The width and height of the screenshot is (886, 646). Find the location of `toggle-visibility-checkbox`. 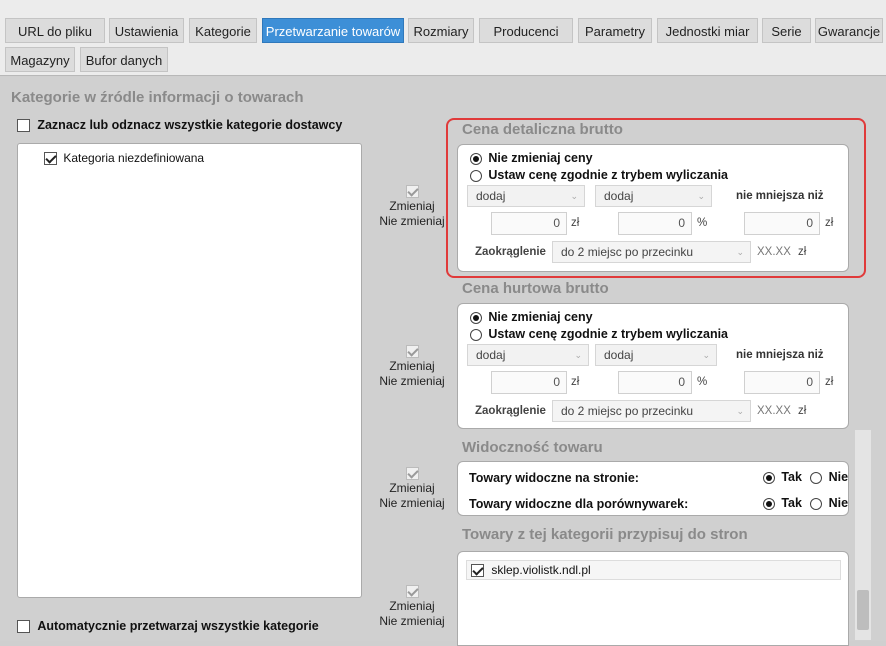

toggle-visibility-checkbox is located at coordinates (412, 474).